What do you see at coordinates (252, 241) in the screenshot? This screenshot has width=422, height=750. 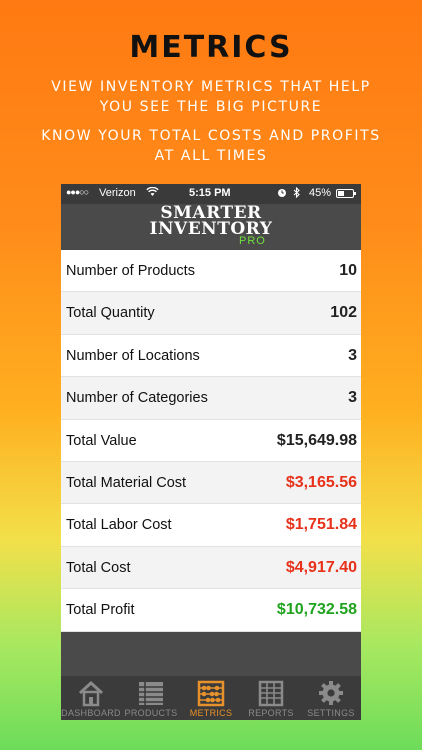 I see `logo-pro-badge: PRO` at bounding box center [252, 241].